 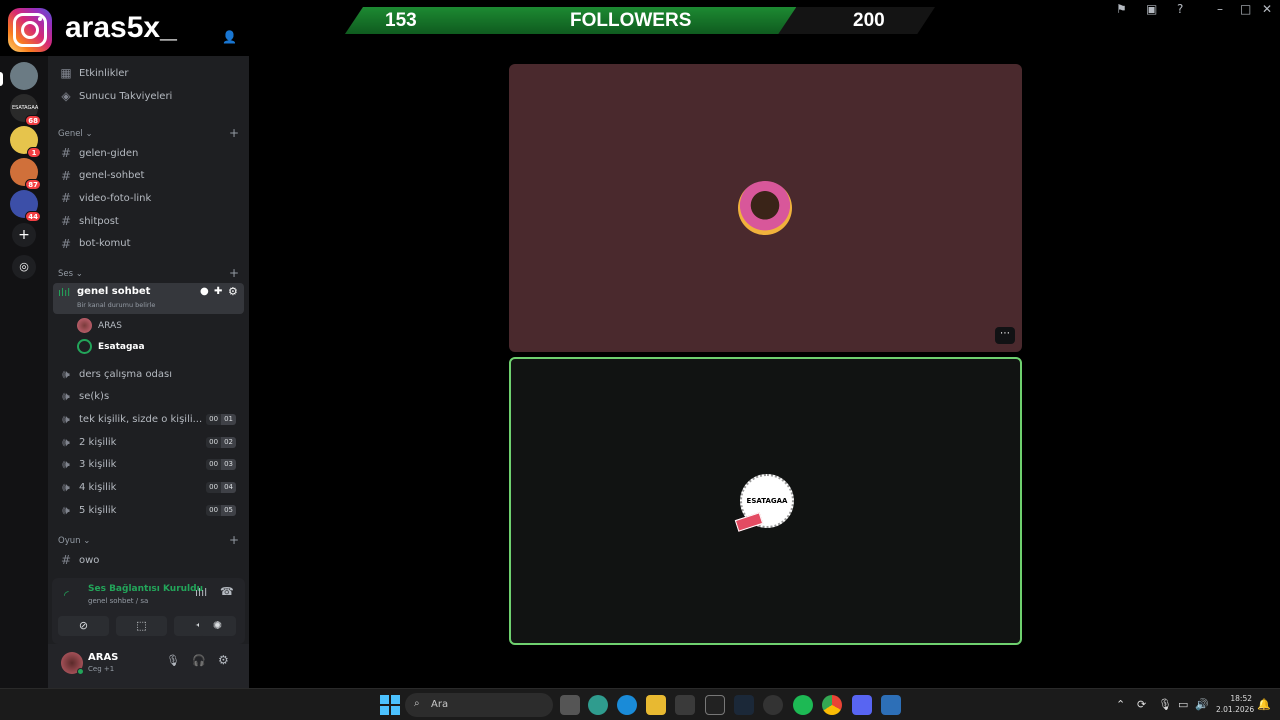 I want to click on server-icon-5: 44, so click(x=25, y=206).